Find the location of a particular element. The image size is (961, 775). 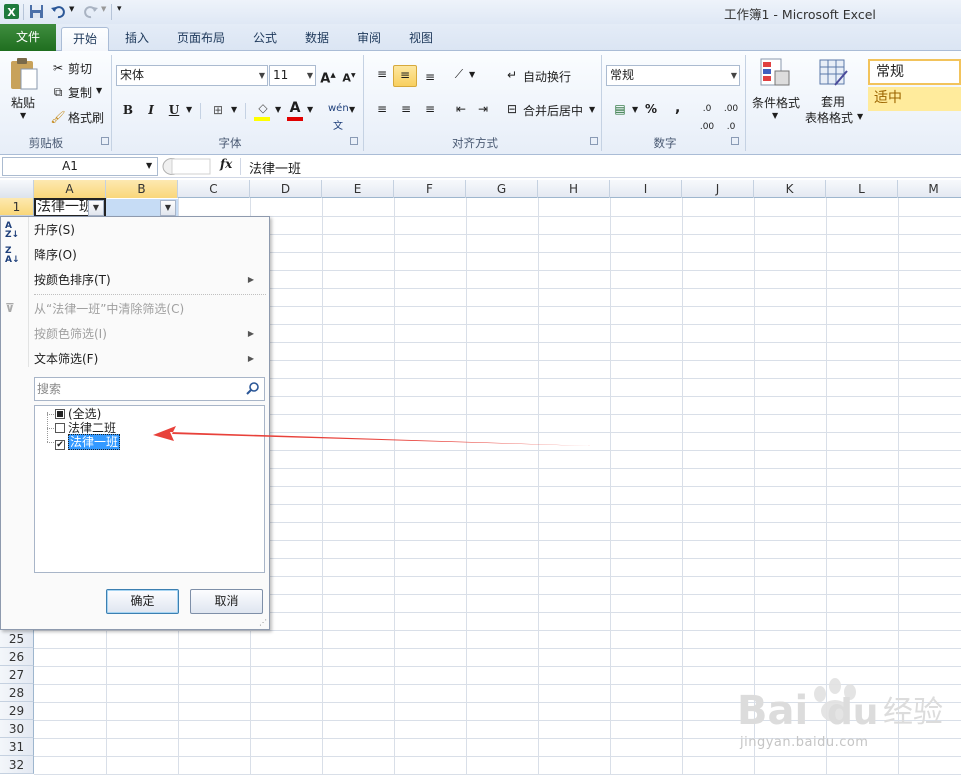

font-launcher-icon is located at coordinates (354, 141).